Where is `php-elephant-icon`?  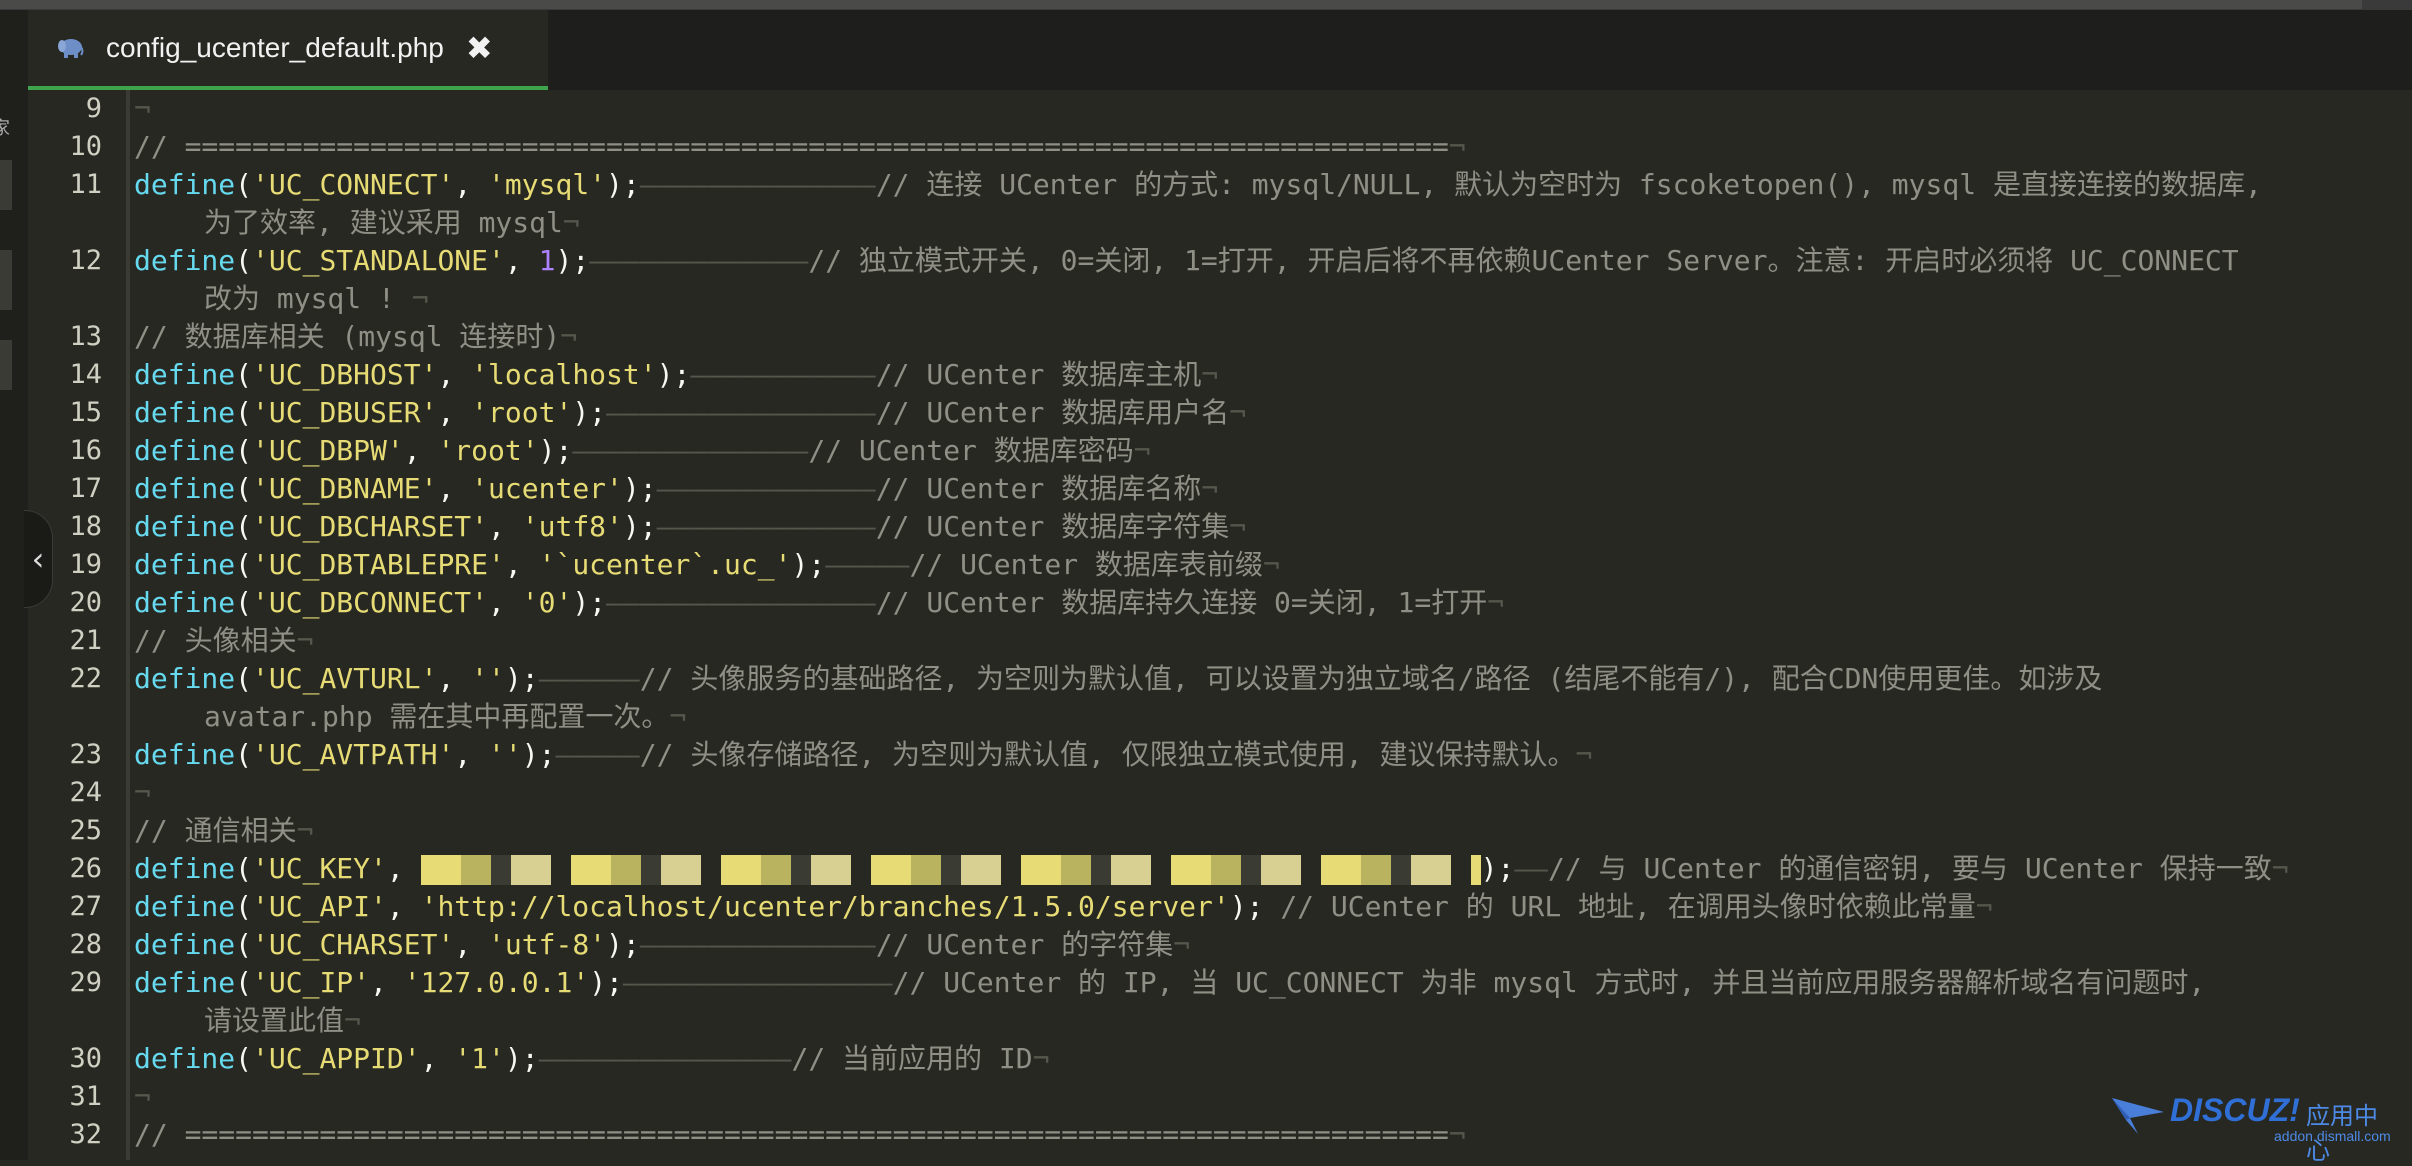 php-elephant-icon is located at coordinates (71, 48).